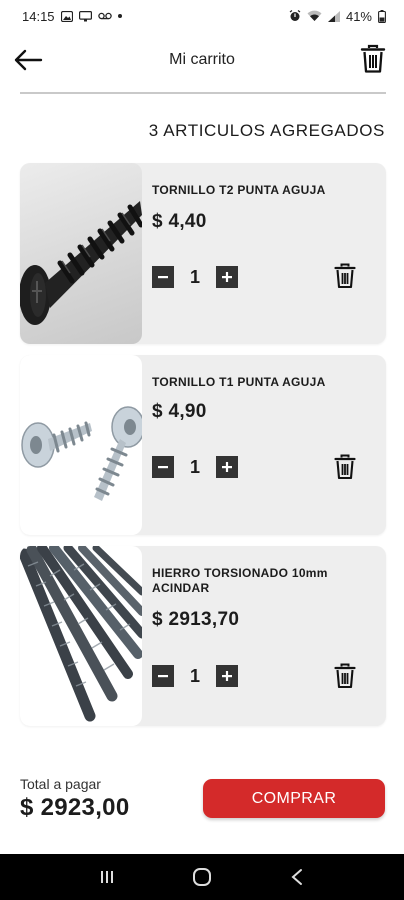 This screenshot has height=900, width=404. Describe the element at coordinates (202, 16) in the screenshot. I see `status-bar: 14:15 41%` at that location.